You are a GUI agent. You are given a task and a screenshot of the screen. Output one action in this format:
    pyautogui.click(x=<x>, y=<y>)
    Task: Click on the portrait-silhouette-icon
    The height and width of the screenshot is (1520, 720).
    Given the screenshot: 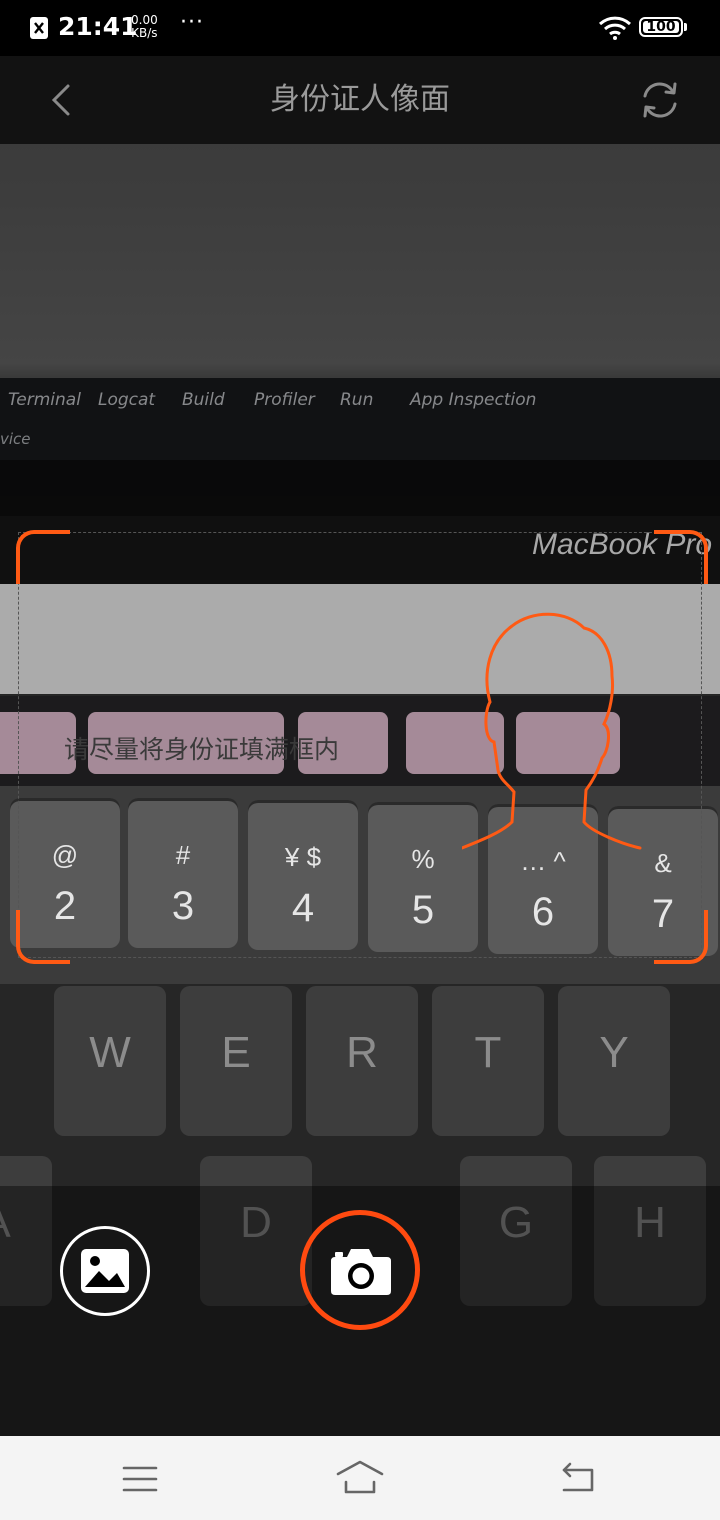 What is the action you would take?
    pyautogui.click(x=556, y=736)
    